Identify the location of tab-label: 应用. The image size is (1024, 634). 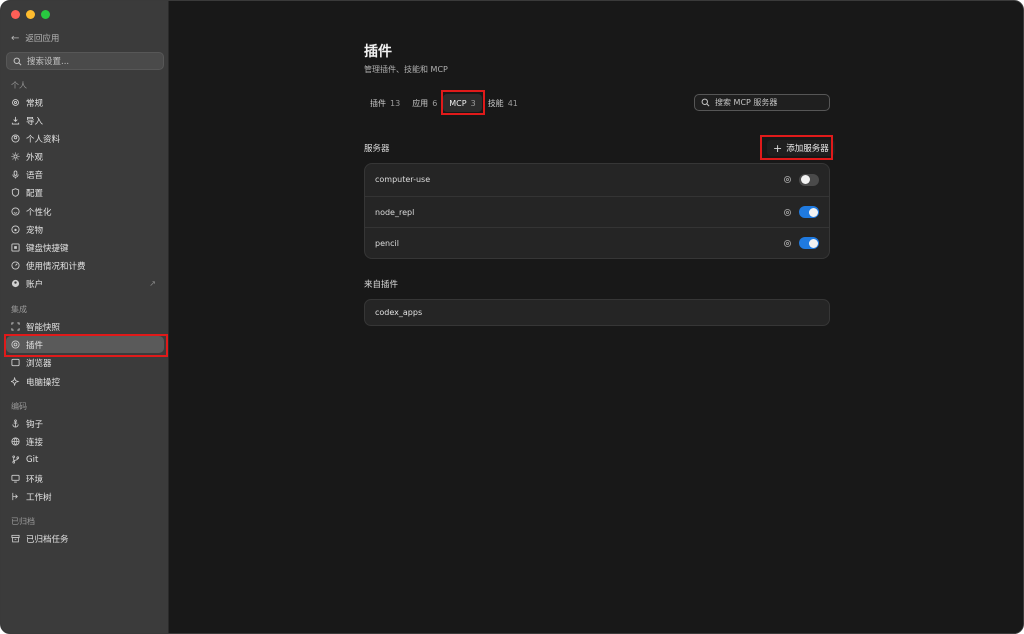
(420, 103).